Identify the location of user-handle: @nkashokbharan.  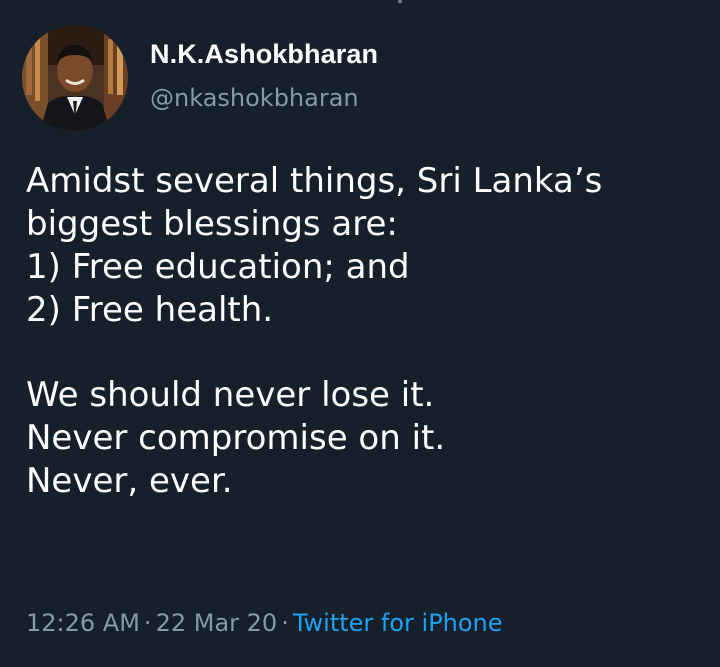
(264, 98).